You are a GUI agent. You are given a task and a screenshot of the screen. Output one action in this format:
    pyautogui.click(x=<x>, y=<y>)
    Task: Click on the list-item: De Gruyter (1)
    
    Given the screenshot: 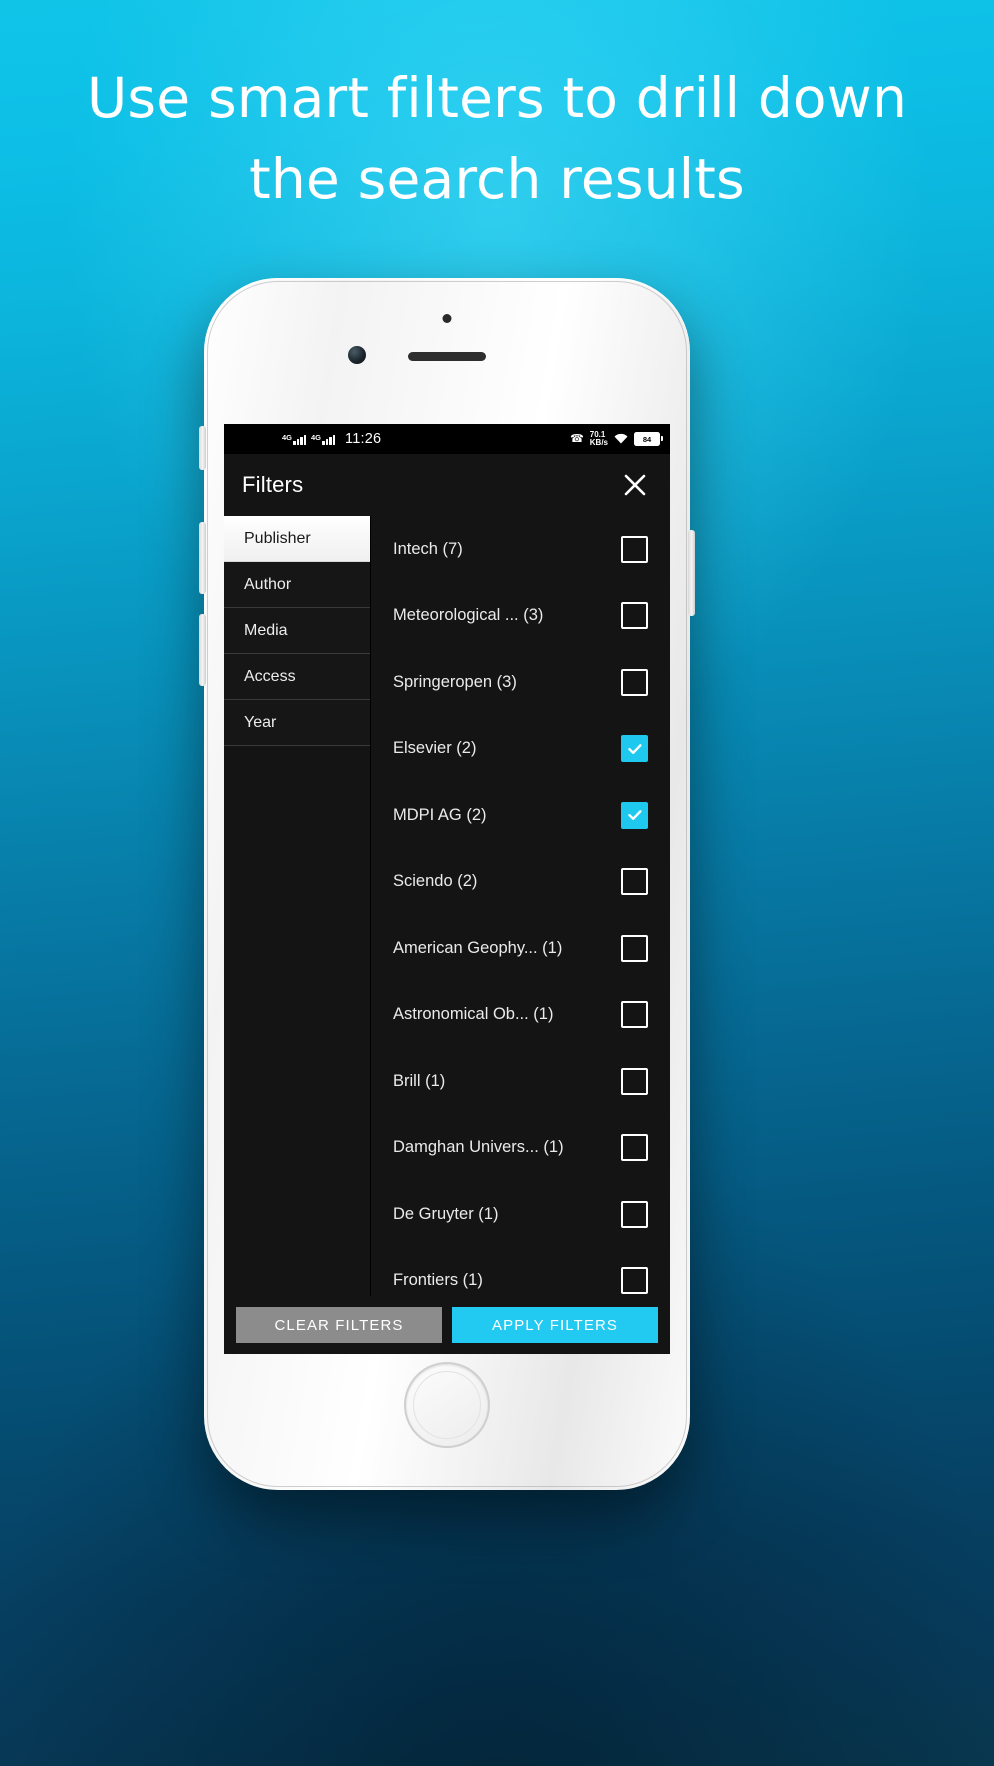 What is the action you would take?
    pyautogui.click(x=520, y=1214)
    